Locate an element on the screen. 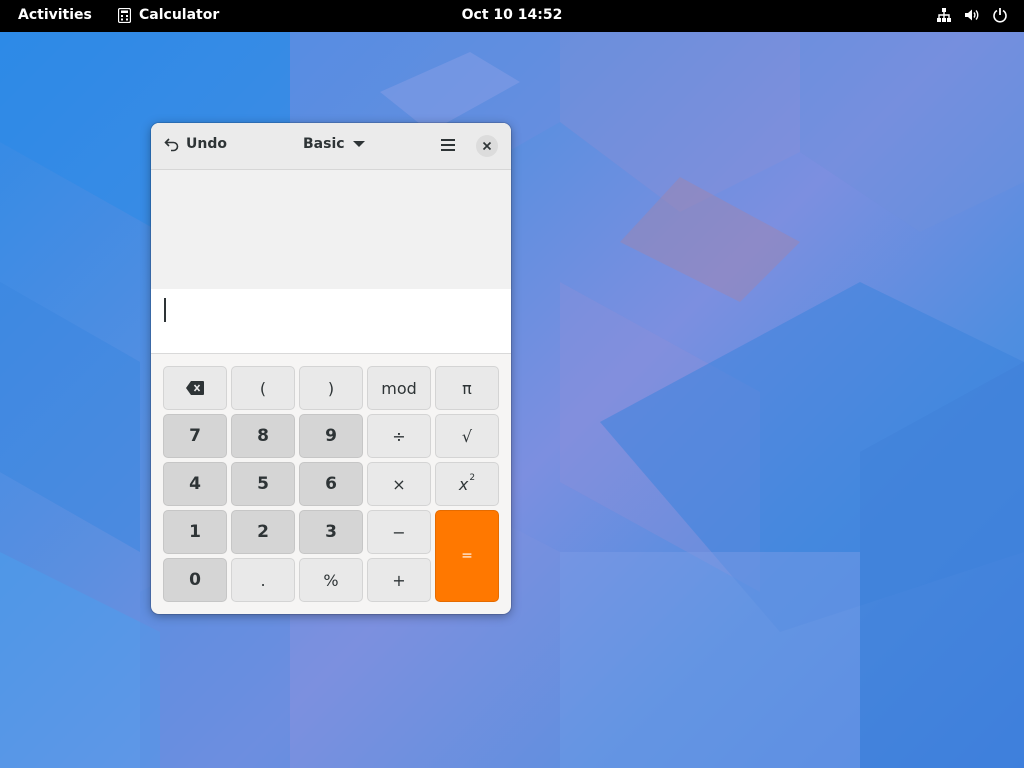  digit-3-button: 3 is located at coordinates (331, 532).